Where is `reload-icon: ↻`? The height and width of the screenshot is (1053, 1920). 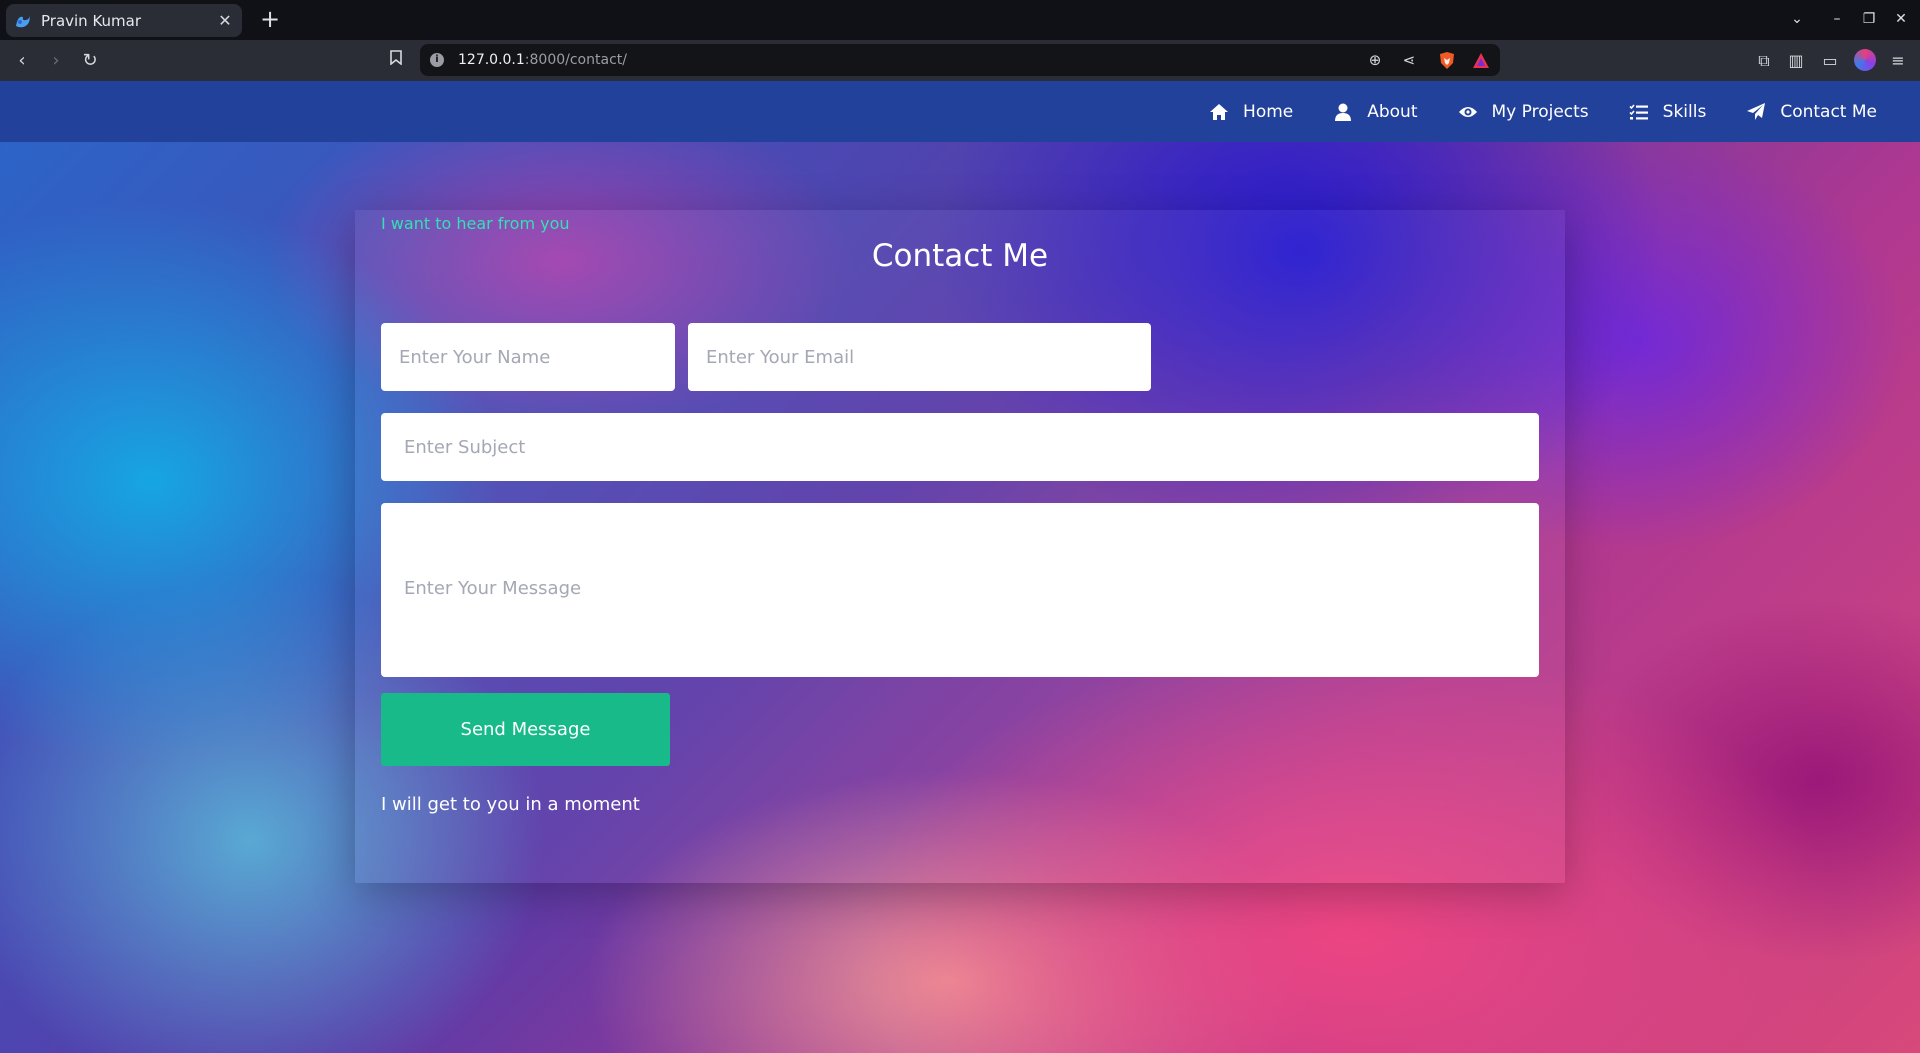
reload-icon: ↻ is located at coordinates (90, 61).